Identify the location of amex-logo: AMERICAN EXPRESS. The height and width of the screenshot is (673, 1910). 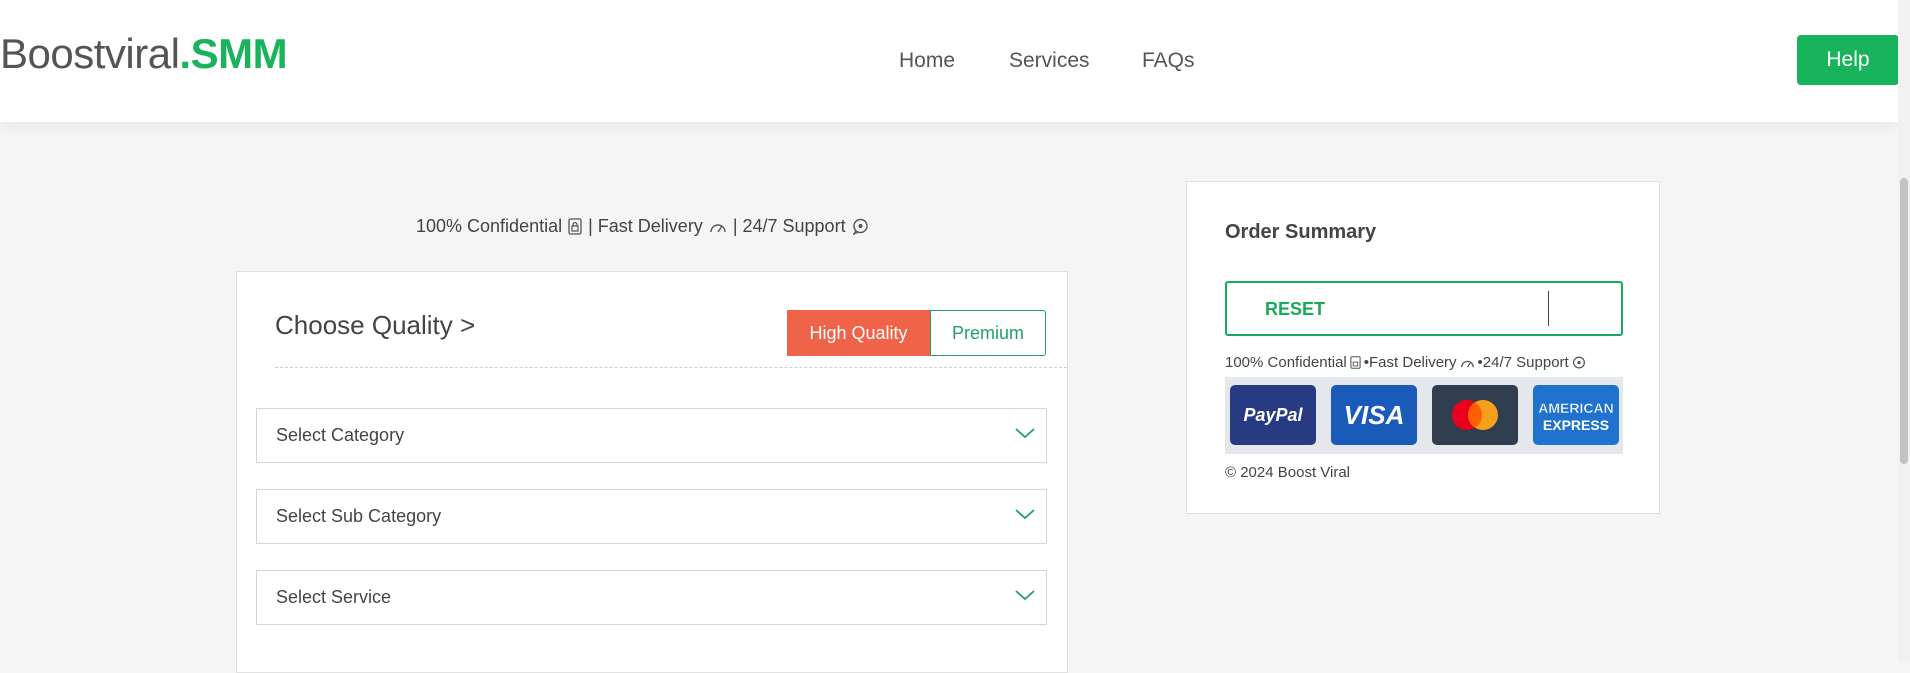
(1576, 415).